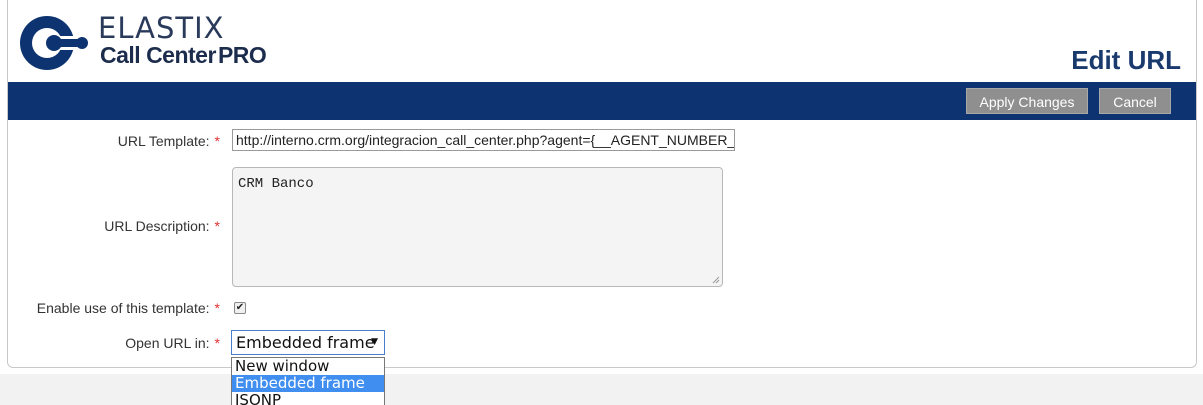  Describe the element at coordinates (1126, 60) in the screenshot. I see `page-title: Edit URL` at that location.